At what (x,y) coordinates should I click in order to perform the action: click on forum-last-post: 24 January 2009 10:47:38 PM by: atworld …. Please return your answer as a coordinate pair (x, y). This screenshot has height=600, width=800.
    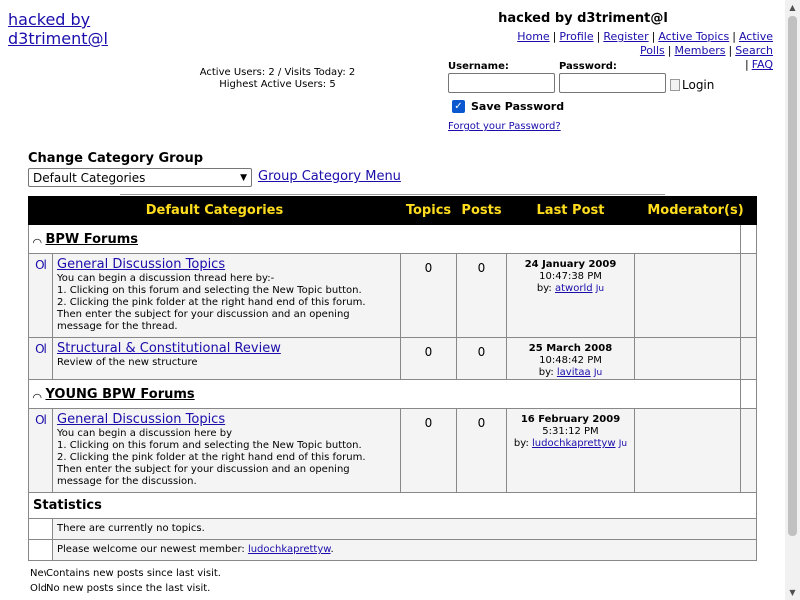
    Looking at the image, I should click on (570, 295).